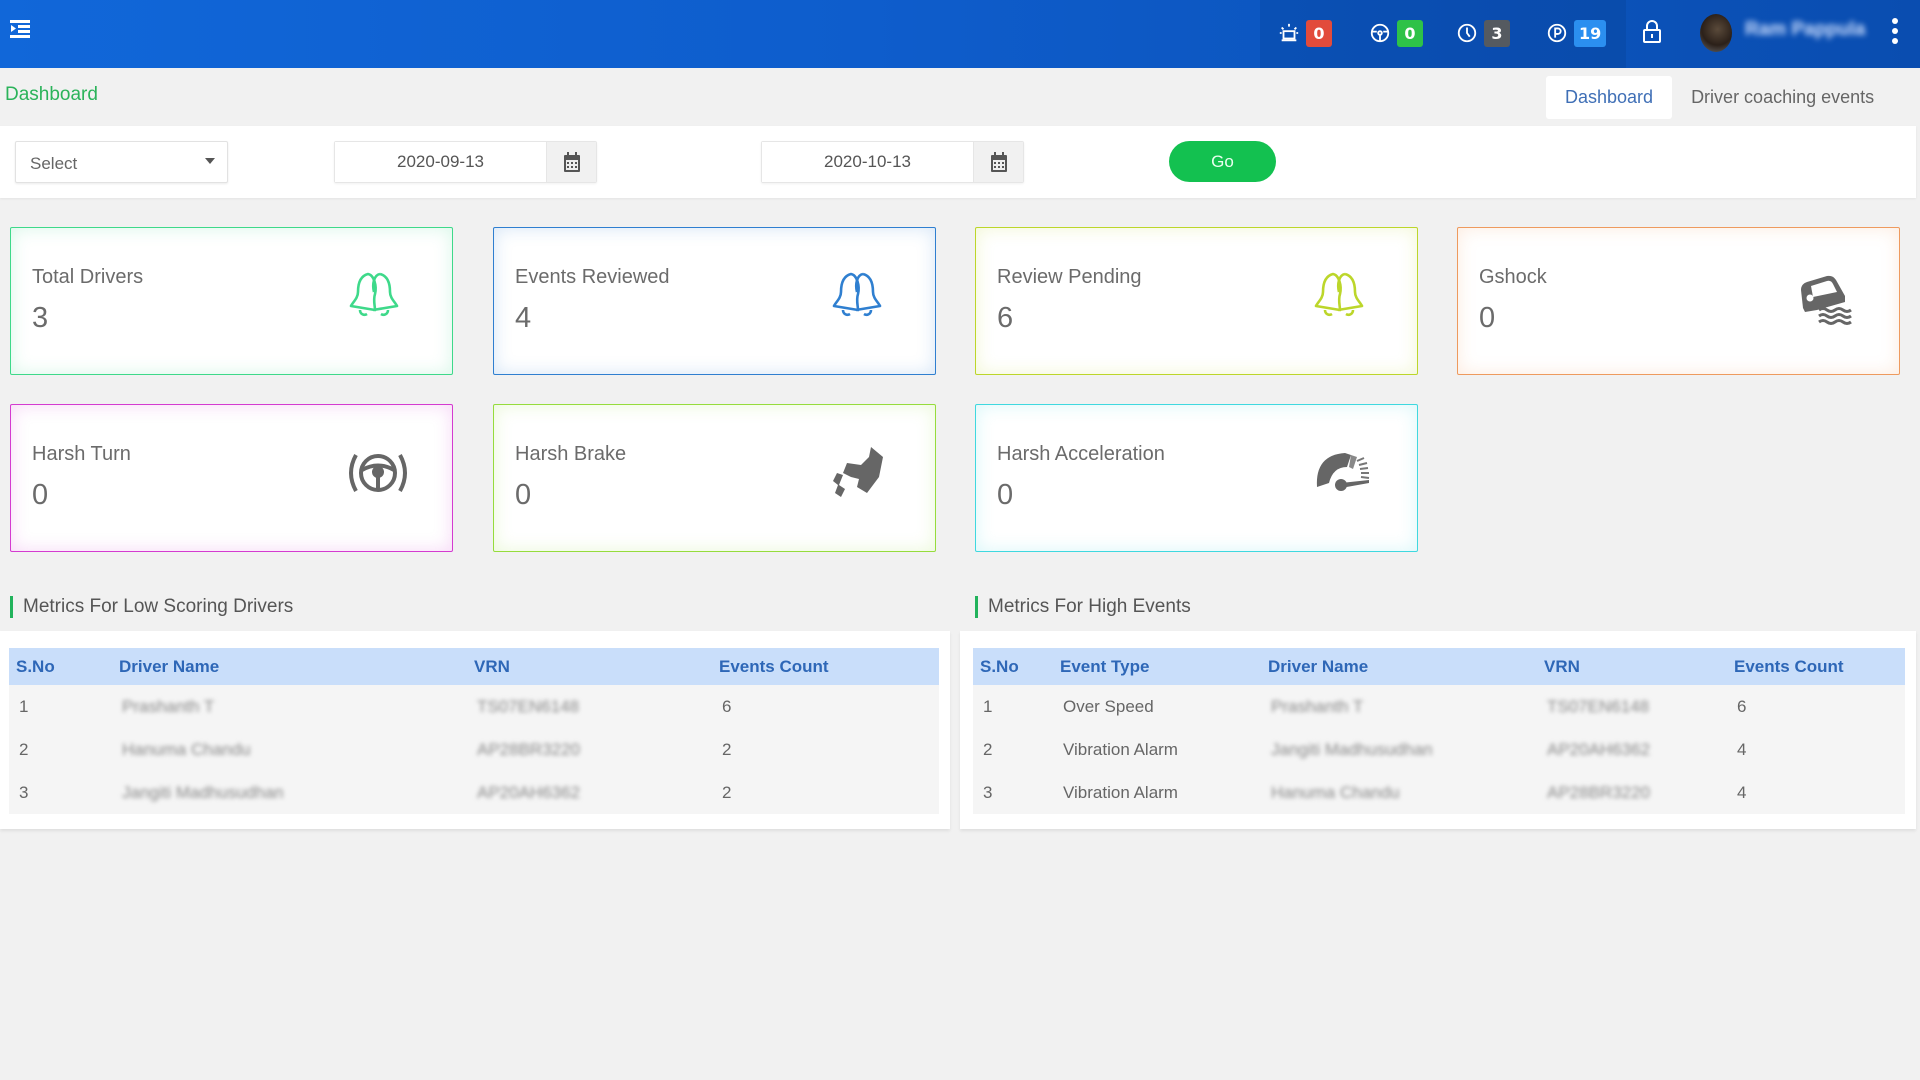 This screenshot has width=1920, height=1080. I want to click on brake-pedal-icon, so click(861, 473).